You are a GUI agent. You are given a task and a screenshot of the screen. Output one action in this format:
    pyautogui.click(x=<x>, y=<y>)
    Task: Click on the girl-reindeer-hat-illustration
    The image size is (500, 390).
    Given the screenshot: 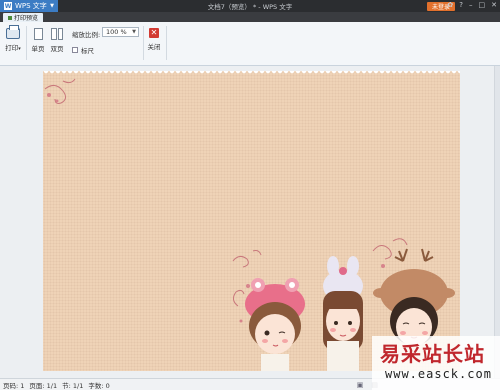 What is the action you would take?
    pyautogui.click(x=414, y=297)
    